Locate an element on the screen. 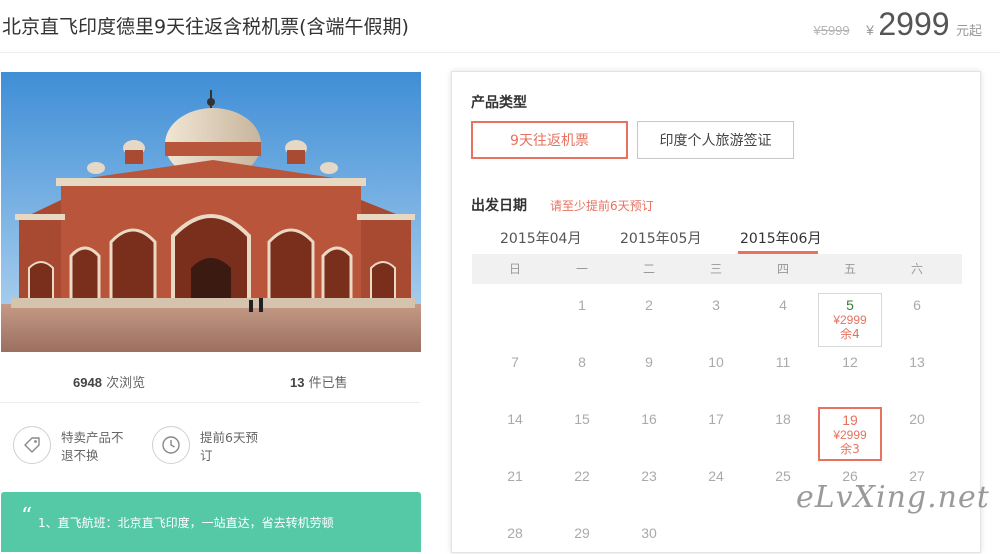 This screenshot has height=554, width=1000. day-stock: 余3 is located at coordinates (850, 449).